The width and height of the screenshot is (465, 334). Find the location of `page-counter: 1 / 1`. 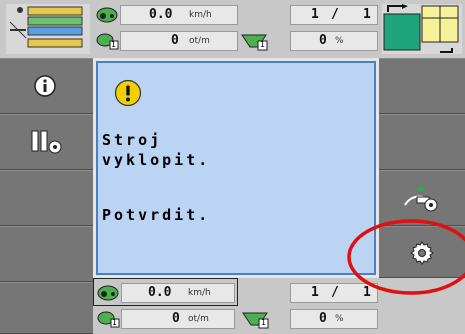

page-counter: 1 / 1 is located at coordinates (334, 15).